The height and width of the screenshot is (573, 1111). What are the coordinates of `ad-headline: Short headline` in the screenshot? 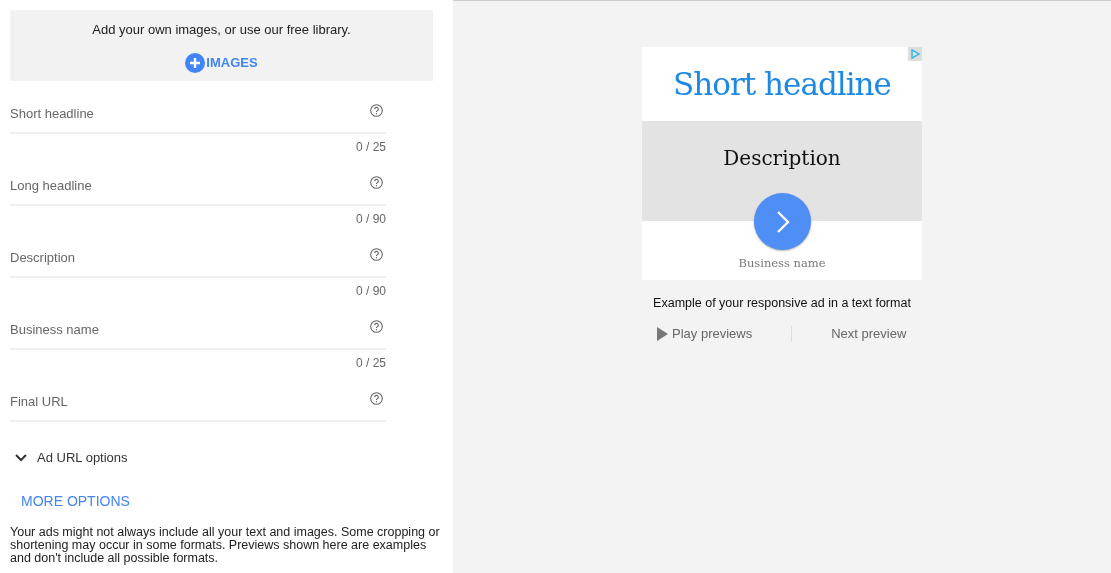 It's located at (782, 84).